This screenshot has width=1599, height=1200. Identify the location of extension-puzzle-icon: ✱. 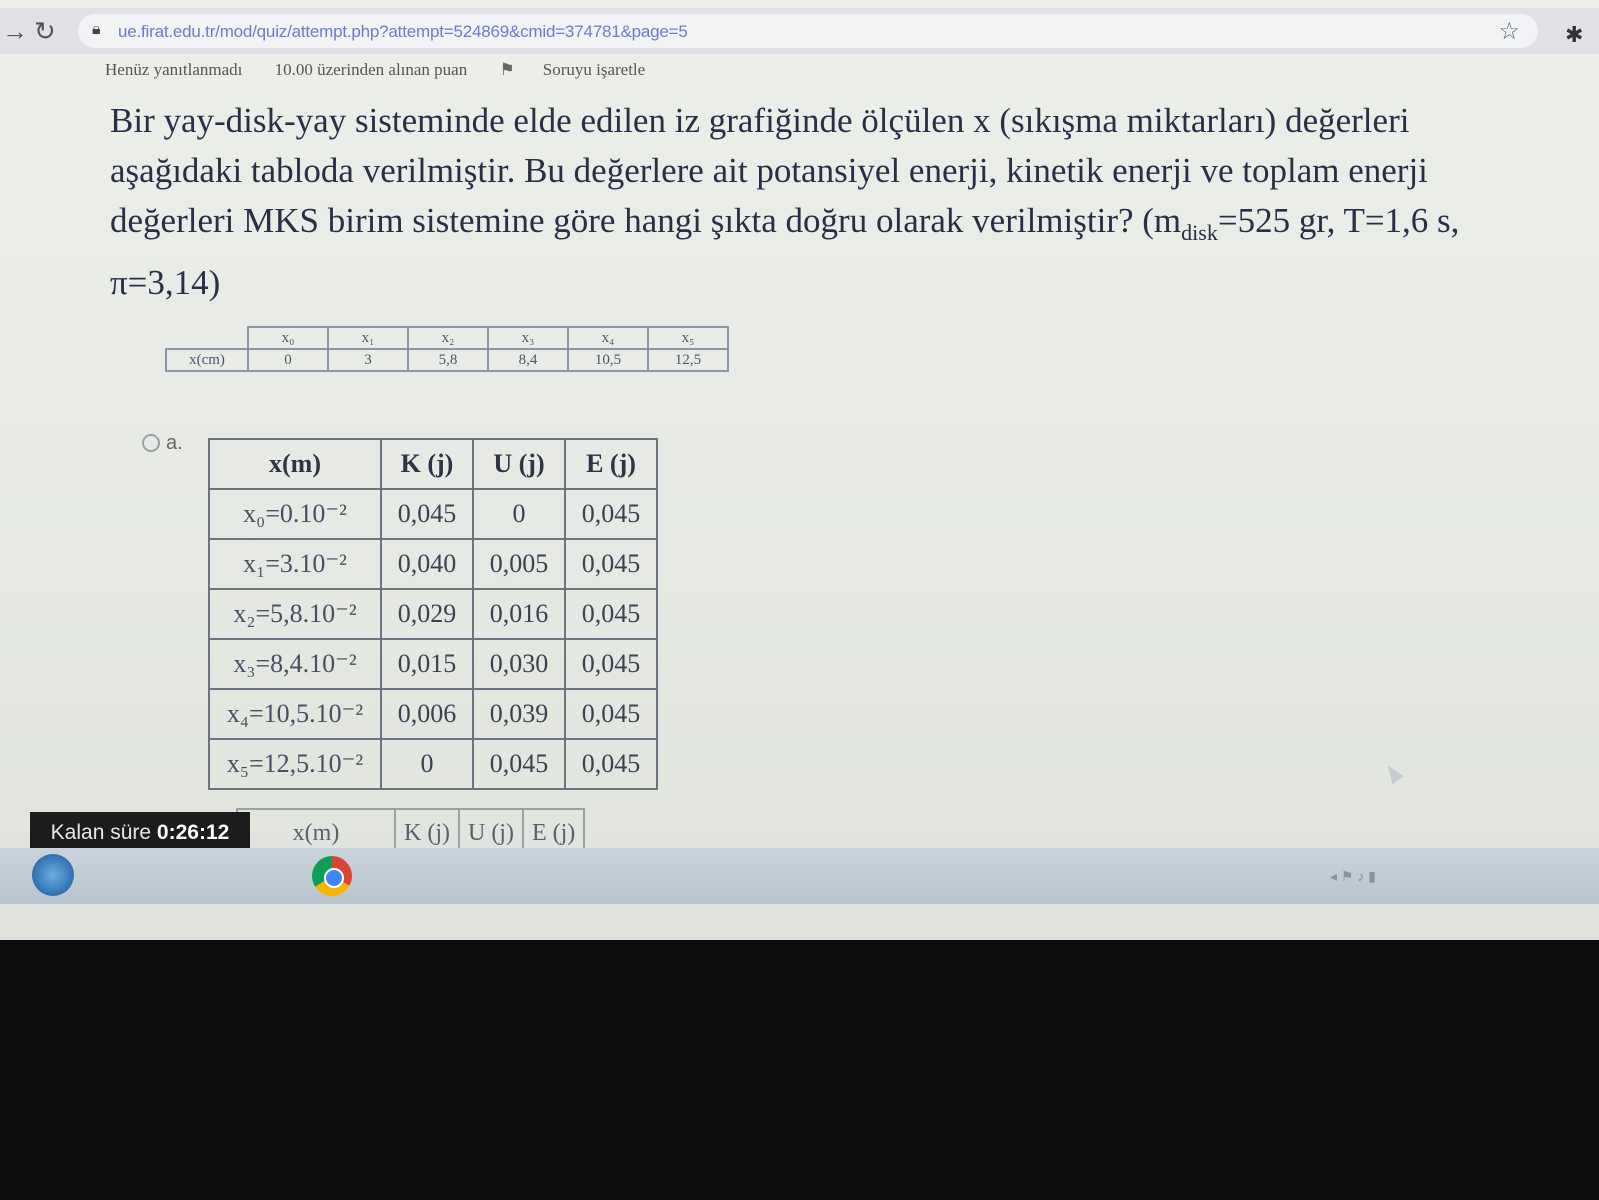
(1574, 35).